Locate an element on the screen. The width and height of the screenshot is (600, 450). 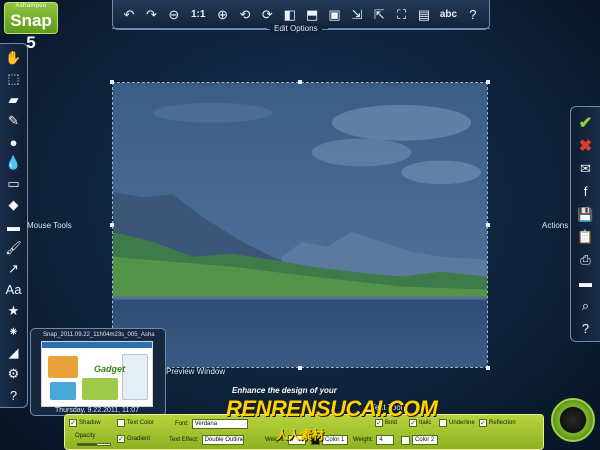
preview-window-label: Preview Window is located at coordinates (196, 371).